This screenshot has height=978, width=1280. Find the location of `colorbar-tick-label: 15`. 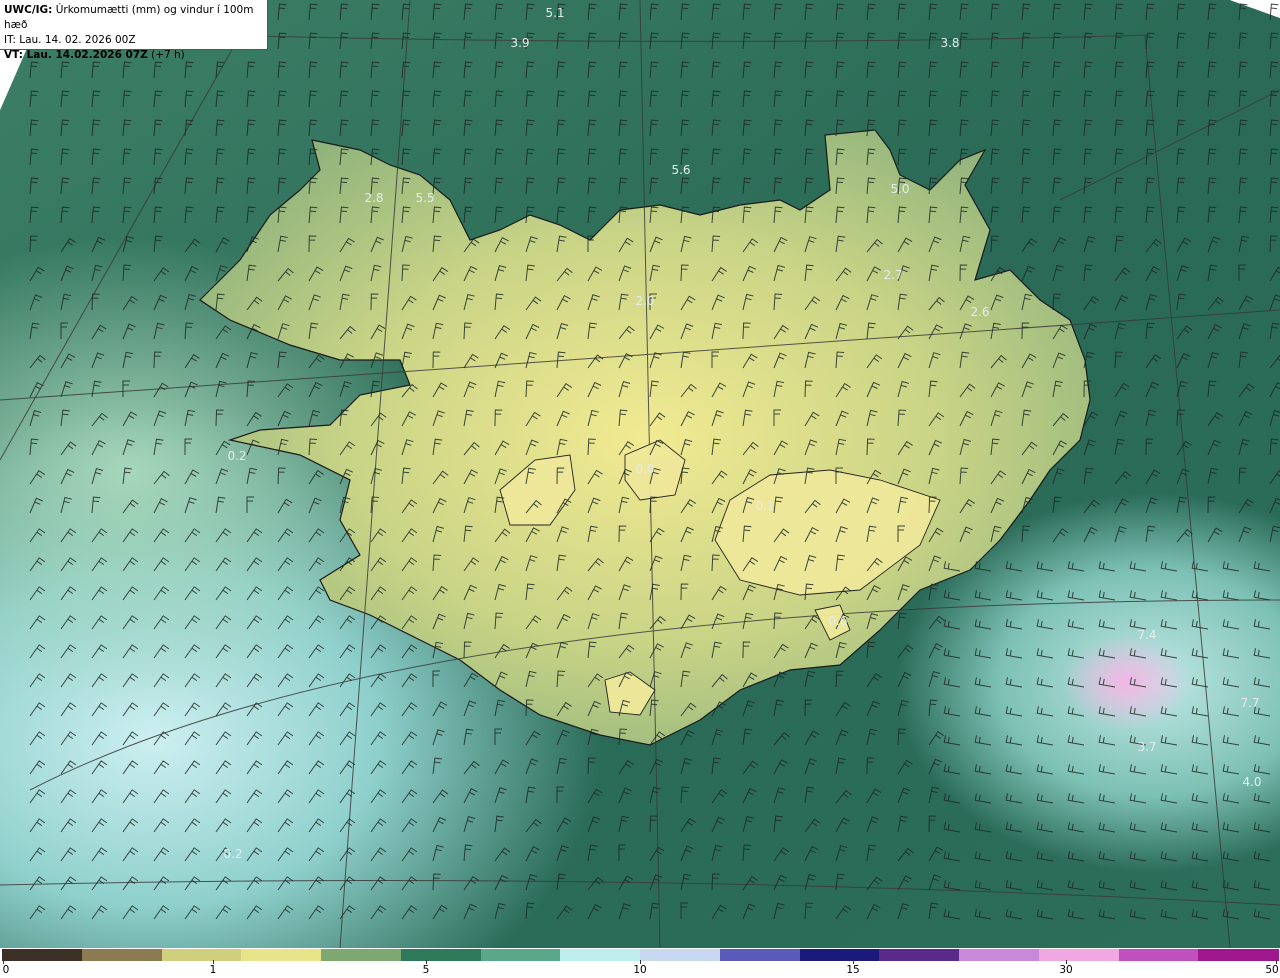

colorbar-tick-label: 15 is located at coordinates (853, 970).